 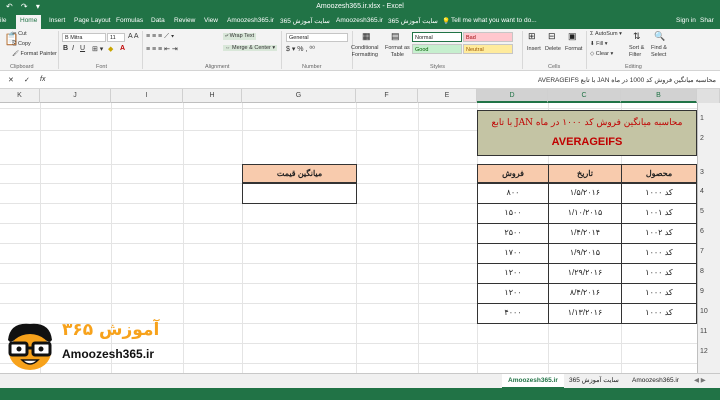 What do you see at coordinates (585, 253) in the screenshot?
I see `table-cell: ۱/۹/۲۰۱۵` at bounding box center [585, 253].